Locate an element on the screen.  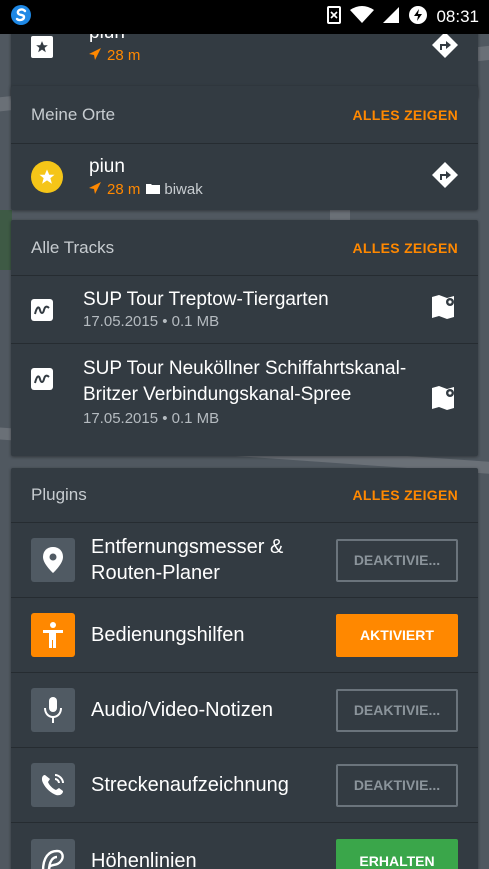
plugin-name: Höhenlinien is located at coordinates (144, 859).